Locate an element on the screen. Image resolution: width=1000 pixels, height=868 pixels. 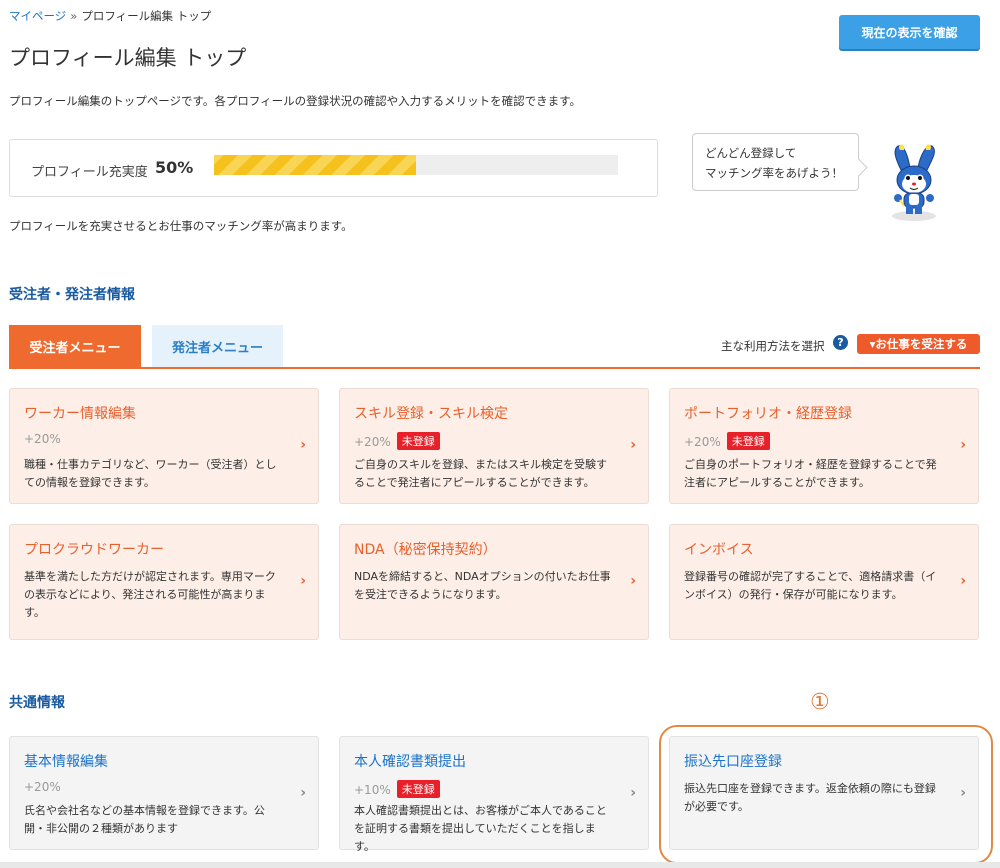
card-description: ご自身のポートフォリオ・経歴を登録することで発注者にアピールすることができます。 is located at coordinates (810, 473).